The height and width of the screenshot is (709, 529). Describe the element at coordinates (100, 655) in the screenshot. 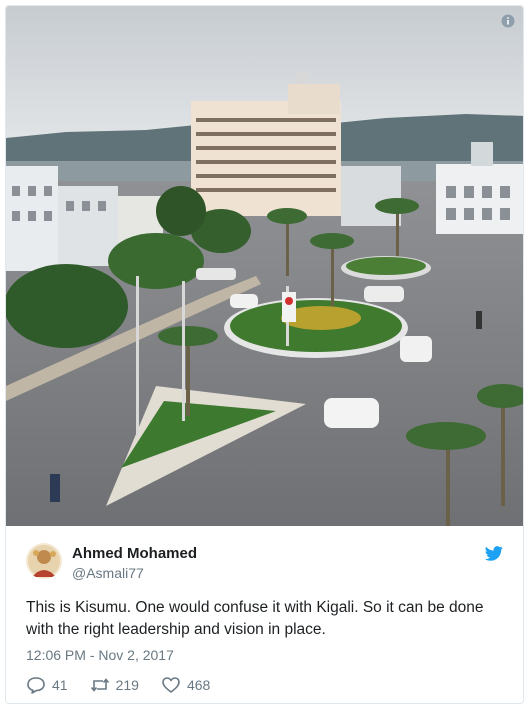

I see `tweet-timestamp: 12:06 PM - Nov 2, 2017` at that location.